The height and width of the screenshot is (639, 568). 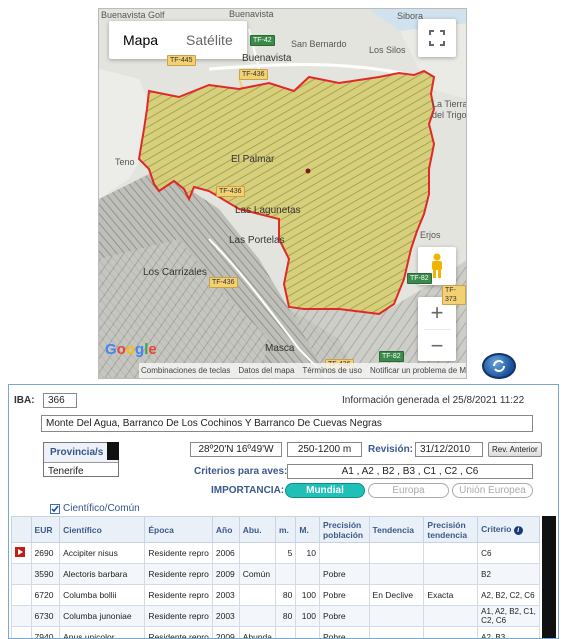 I want to click on iba-number-field: 366, so click(x=60, y=400).